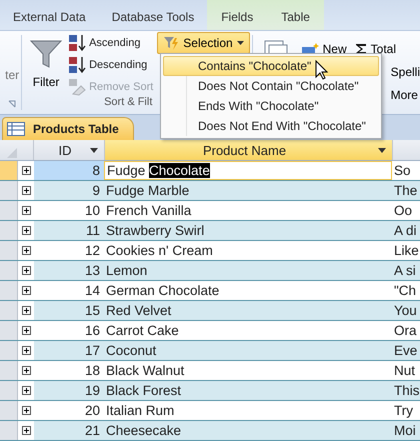  What do you see at coordinates (405, 431) in the screenshot?
I see `table-cell-text: Moi` at bounding box center [405, 431].